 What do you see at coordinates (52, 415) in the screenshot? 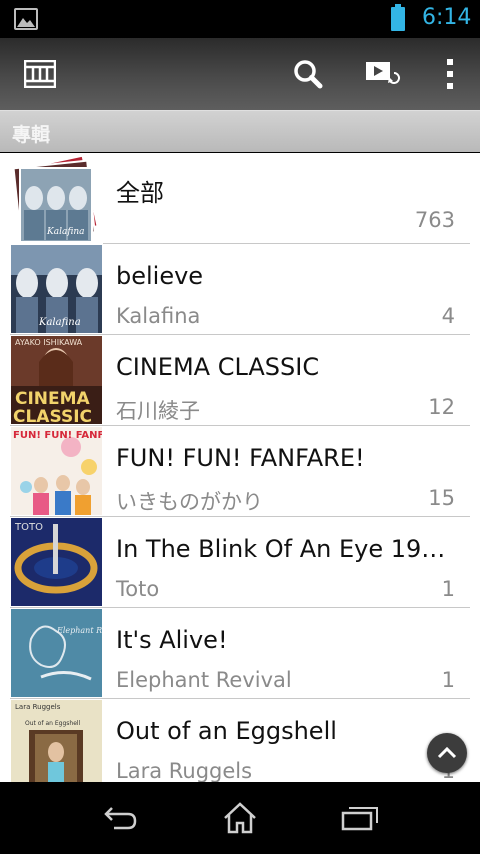
I see `cover-text-classic: CLASSIC` at bounding box center [52, 415].